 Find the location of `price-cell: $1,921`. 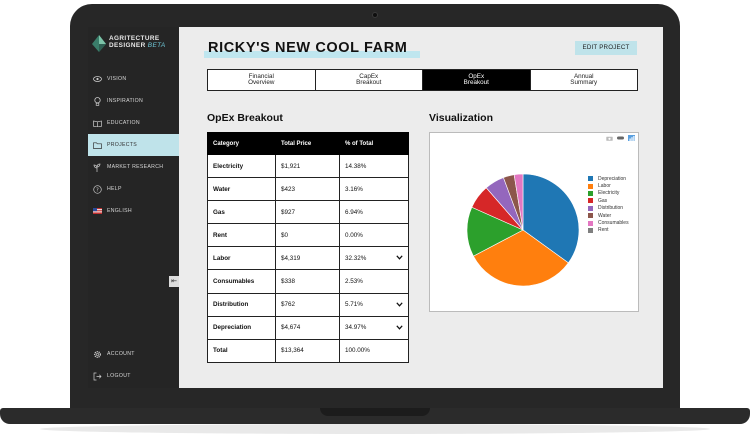

price-cell: $1,921 is located at coordinates (307, 166).